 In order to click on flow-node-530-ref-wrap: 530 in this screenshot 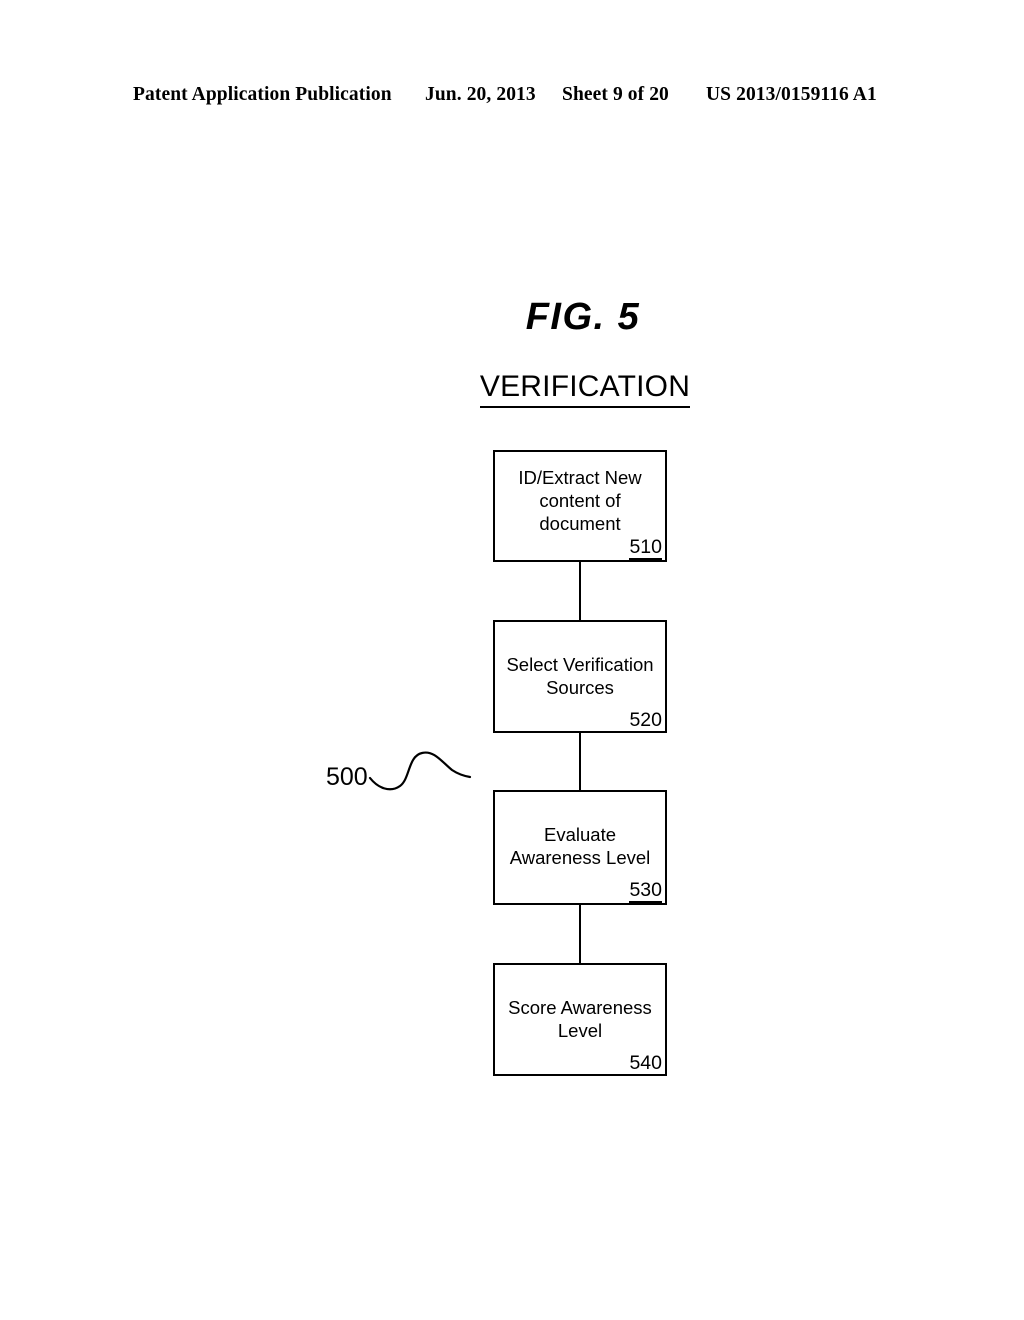, I will do `click(580, 886)`.